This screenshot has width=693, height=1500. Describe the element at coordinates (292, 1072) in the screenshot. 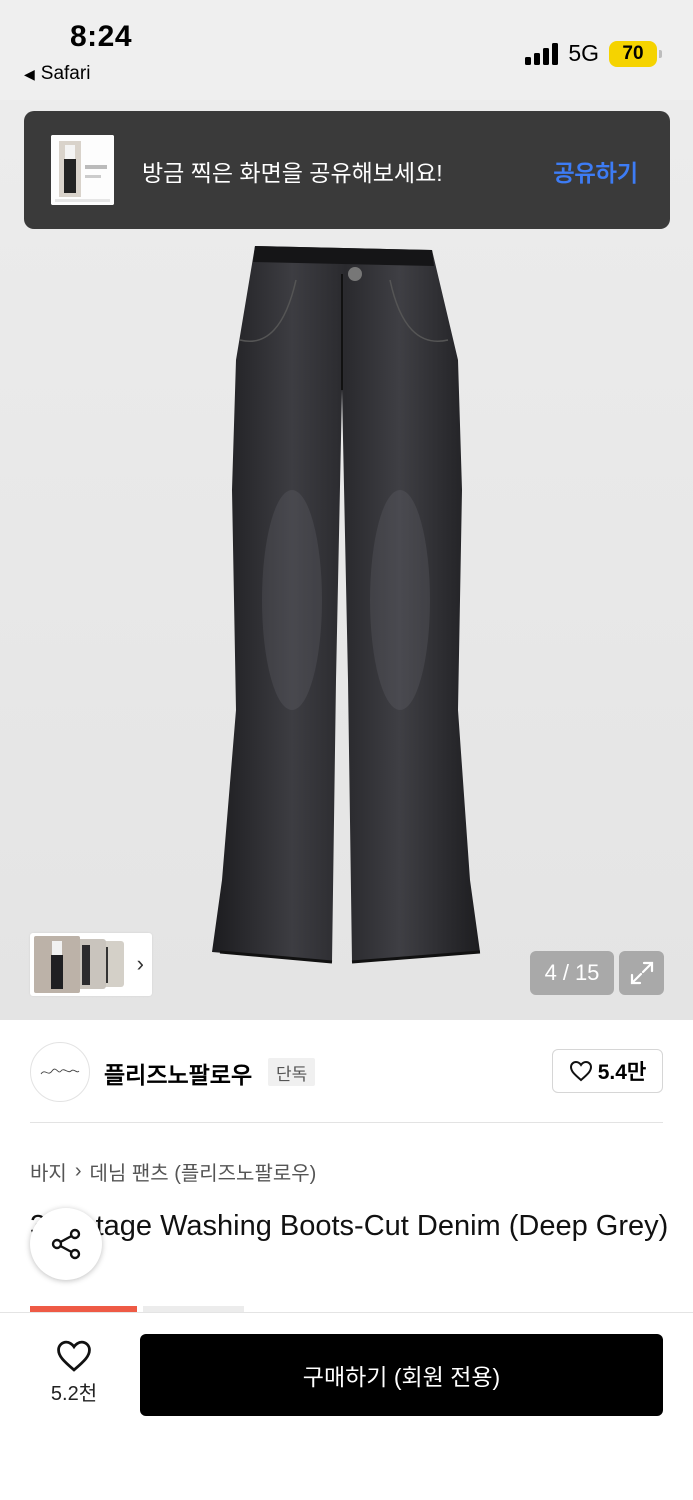

I see `exclusive-badge: 단독` at that location.